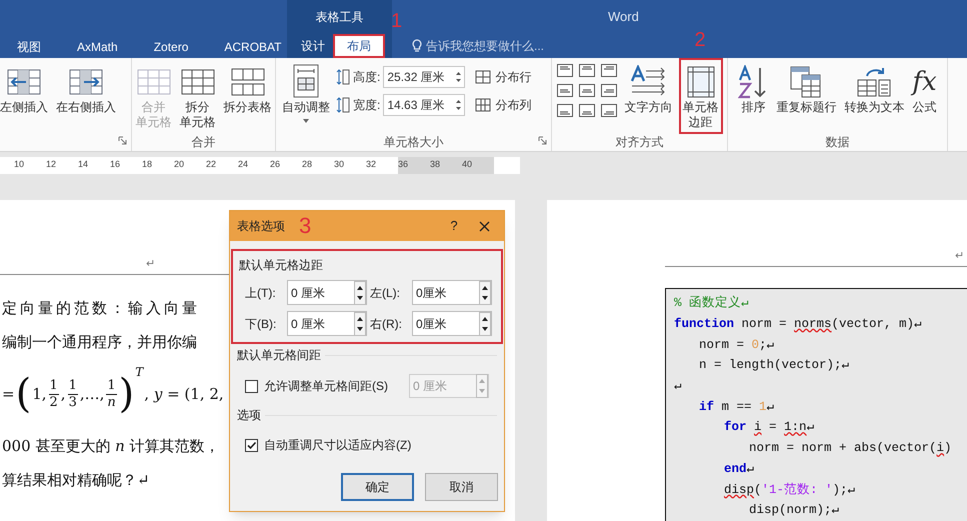 This screenshot has height=521, width=967. What do you see at coordinates (623, 17) in the screenshot?
I see `app-title: Word` at bounding box center [623, 17].